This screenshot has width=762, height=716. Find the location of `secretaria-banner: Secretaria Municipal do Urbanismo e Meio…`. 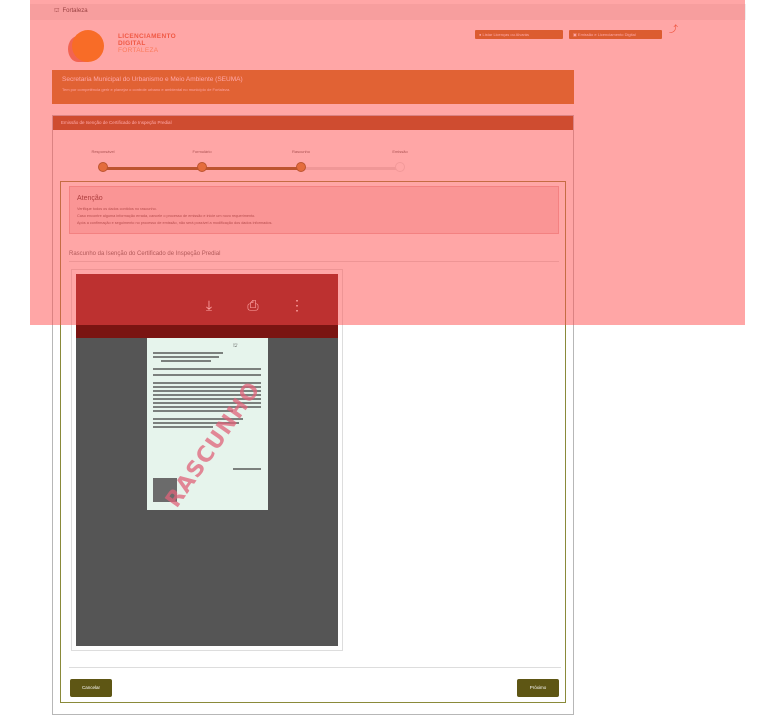

secretaria-banner: Secretaria Municipal do Urbanismo e Meio… is located at coordinates (313, 87).